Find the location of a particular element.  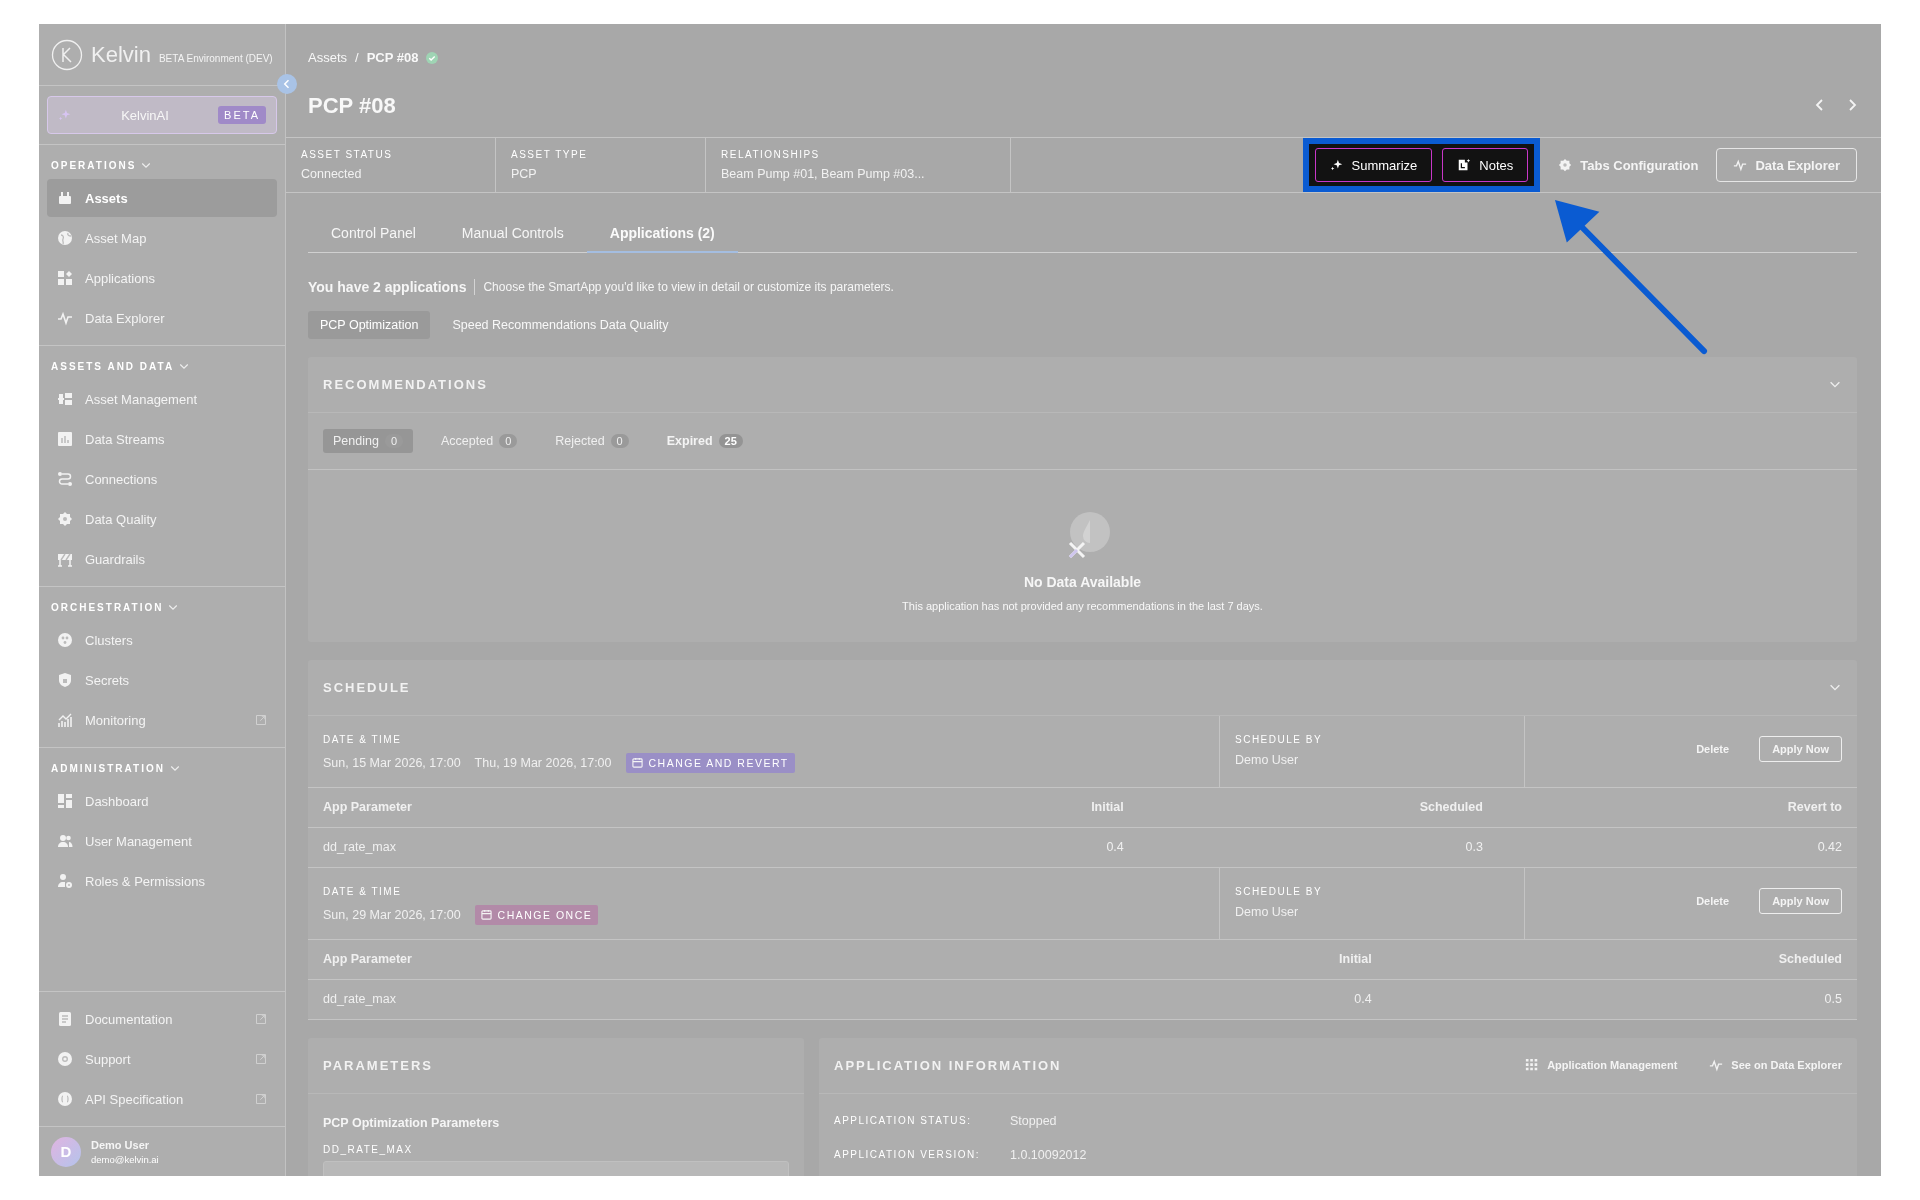

kelvinai-button: KelvinAI BETA is located at coordinates (162, 115).